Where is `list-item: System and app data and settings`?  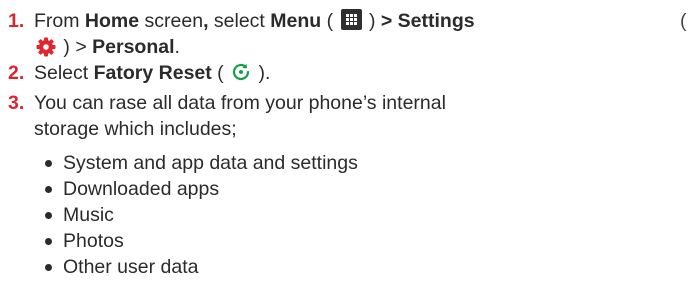
list-item: System and app data and settings is located at coordinates (201, 163).